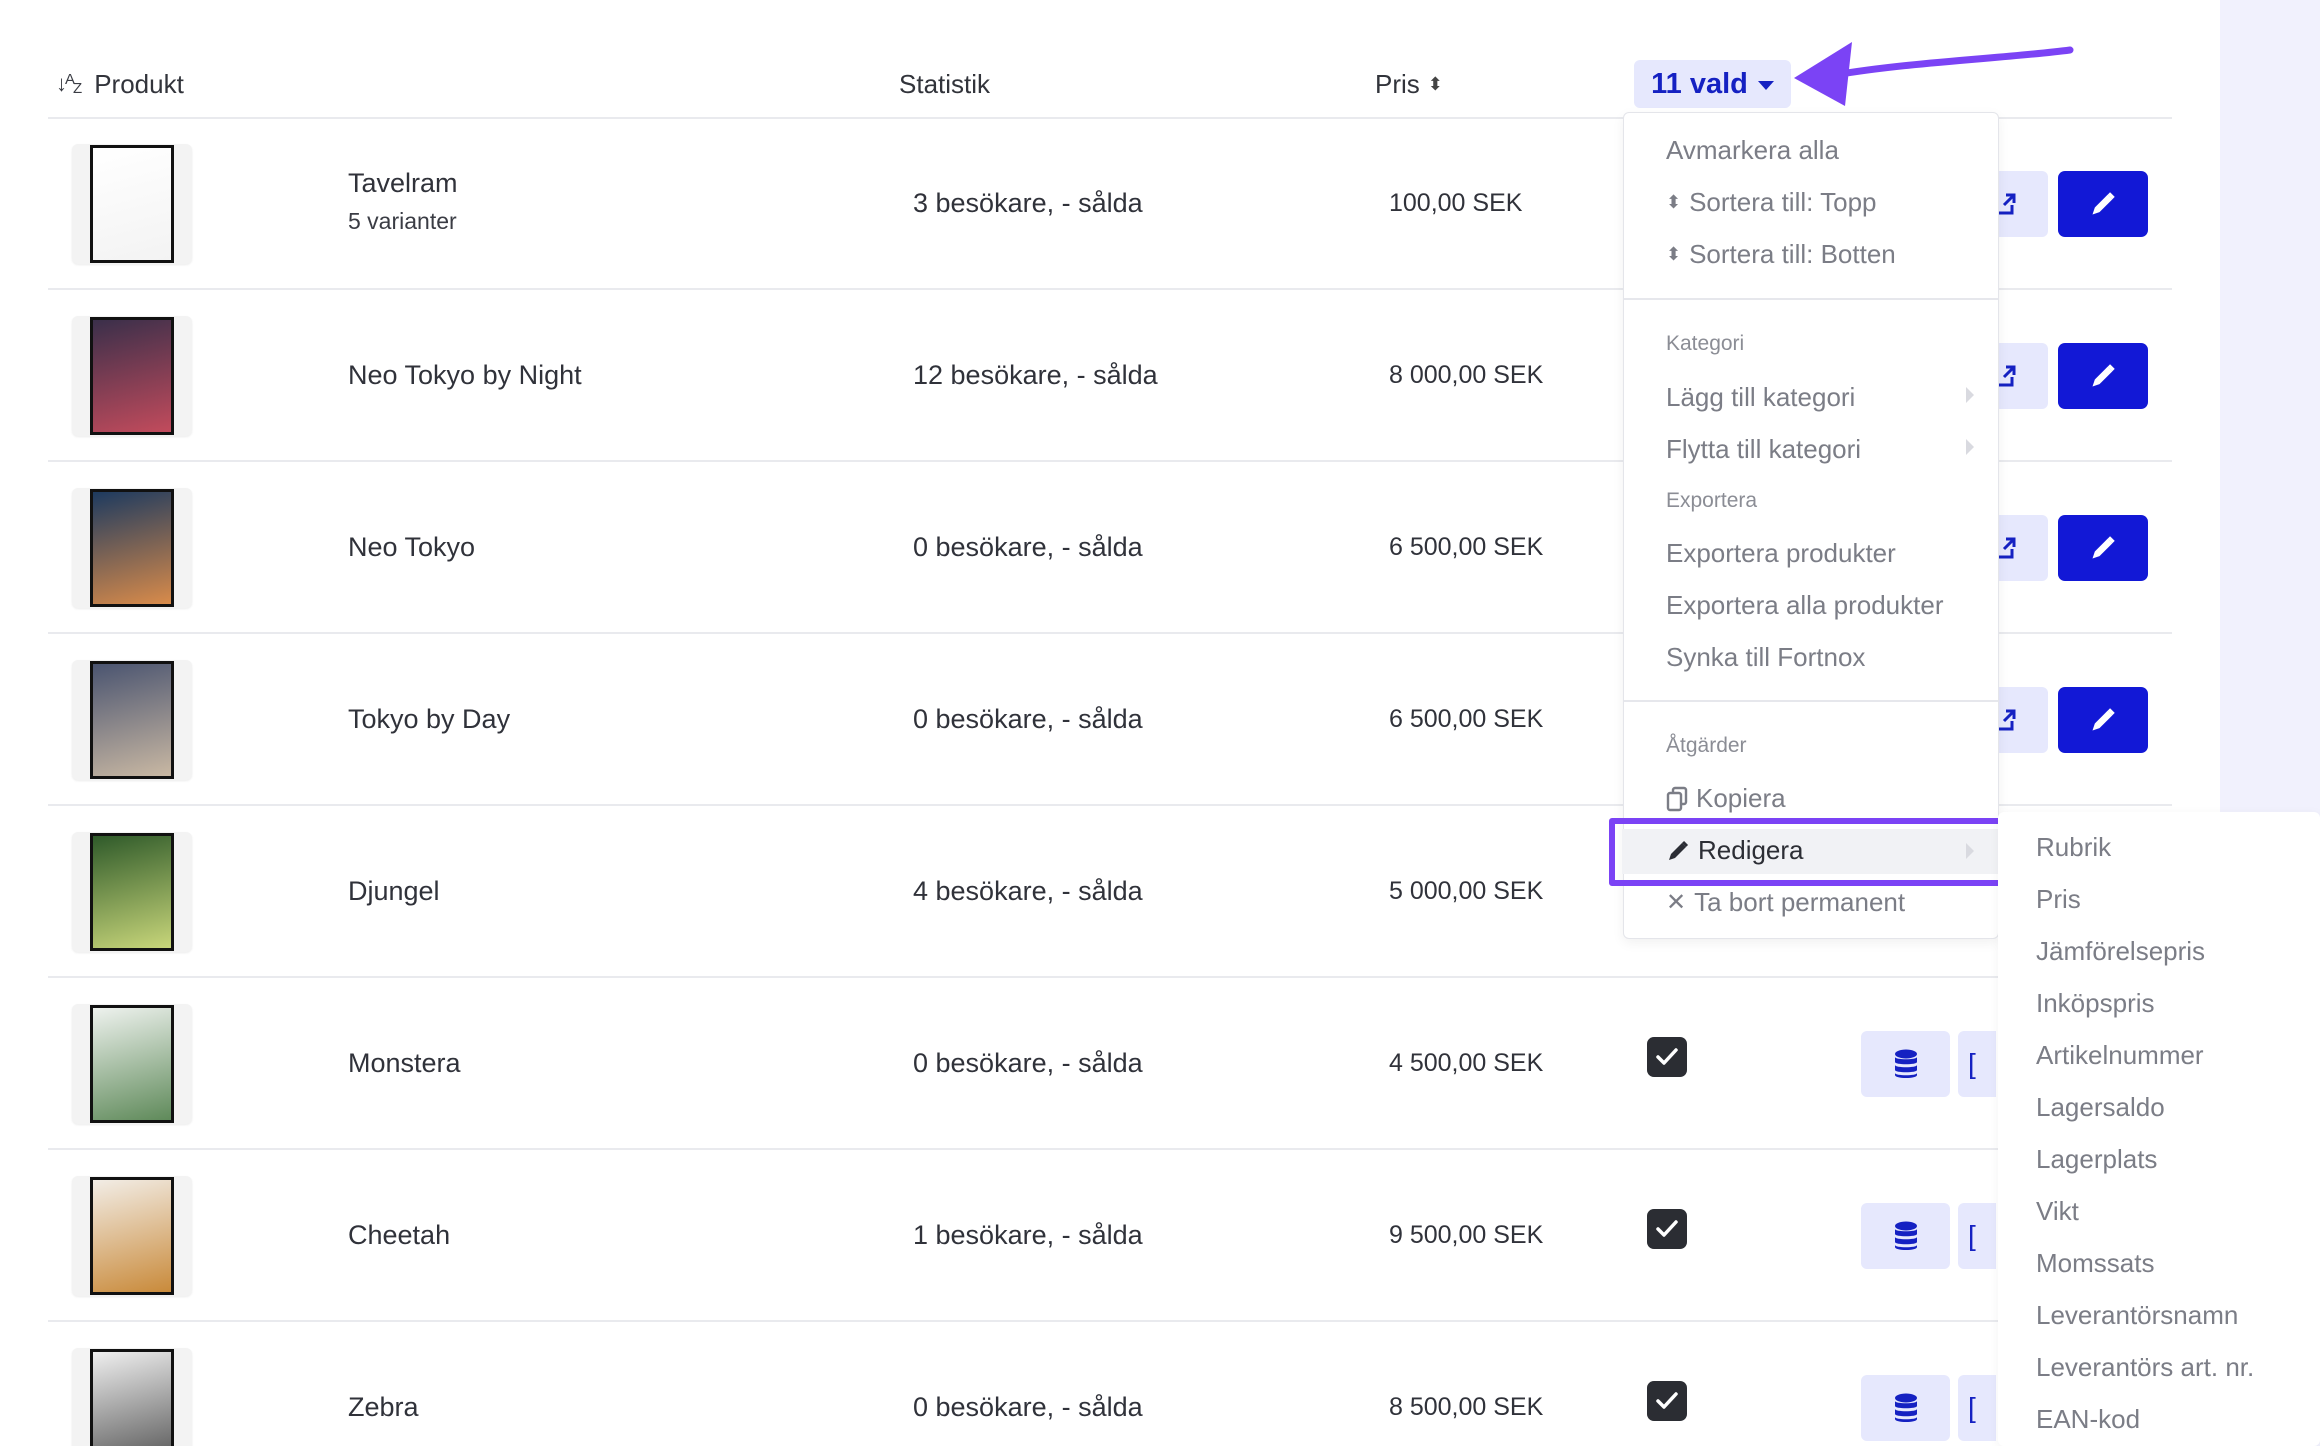 The height and width of the screenshot is (1446, 2320). What do you see at coordinates (2120, 1055) in the screenshot?
I see `submenu-item: Artikelnummer` at bounding box center [2120, 1055].